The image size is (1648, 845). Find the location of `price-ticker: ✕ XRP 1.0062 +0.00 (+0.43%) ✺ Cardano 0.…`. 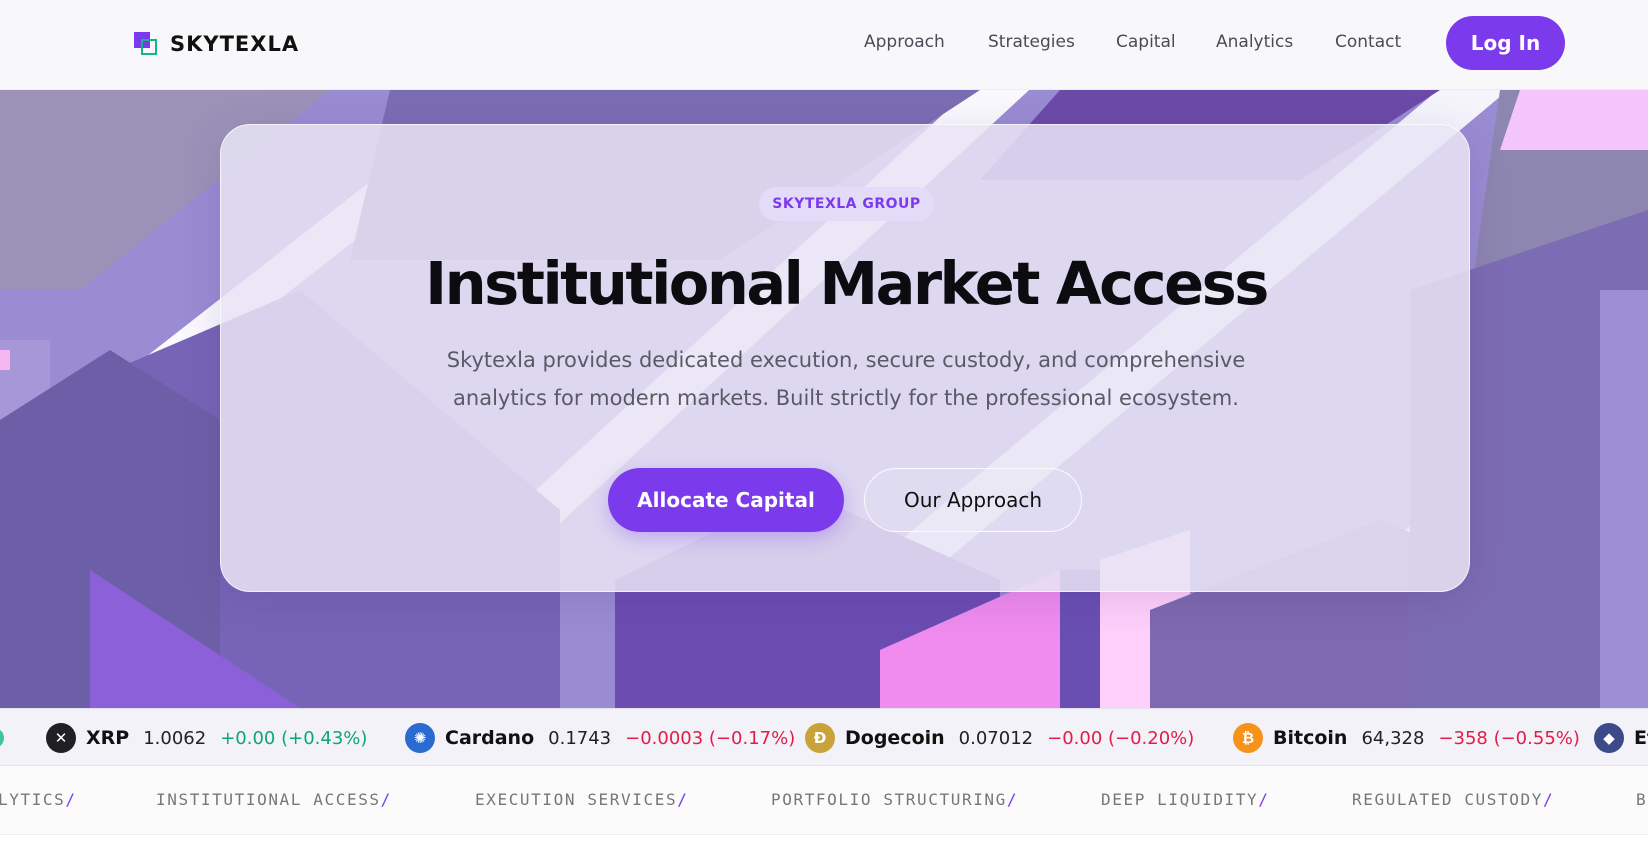

price-ticker: ✕ XRP 1.0062 +0.00 (+0.43%) ✺ Cardano 0.… is located at coordinates (824, 737).